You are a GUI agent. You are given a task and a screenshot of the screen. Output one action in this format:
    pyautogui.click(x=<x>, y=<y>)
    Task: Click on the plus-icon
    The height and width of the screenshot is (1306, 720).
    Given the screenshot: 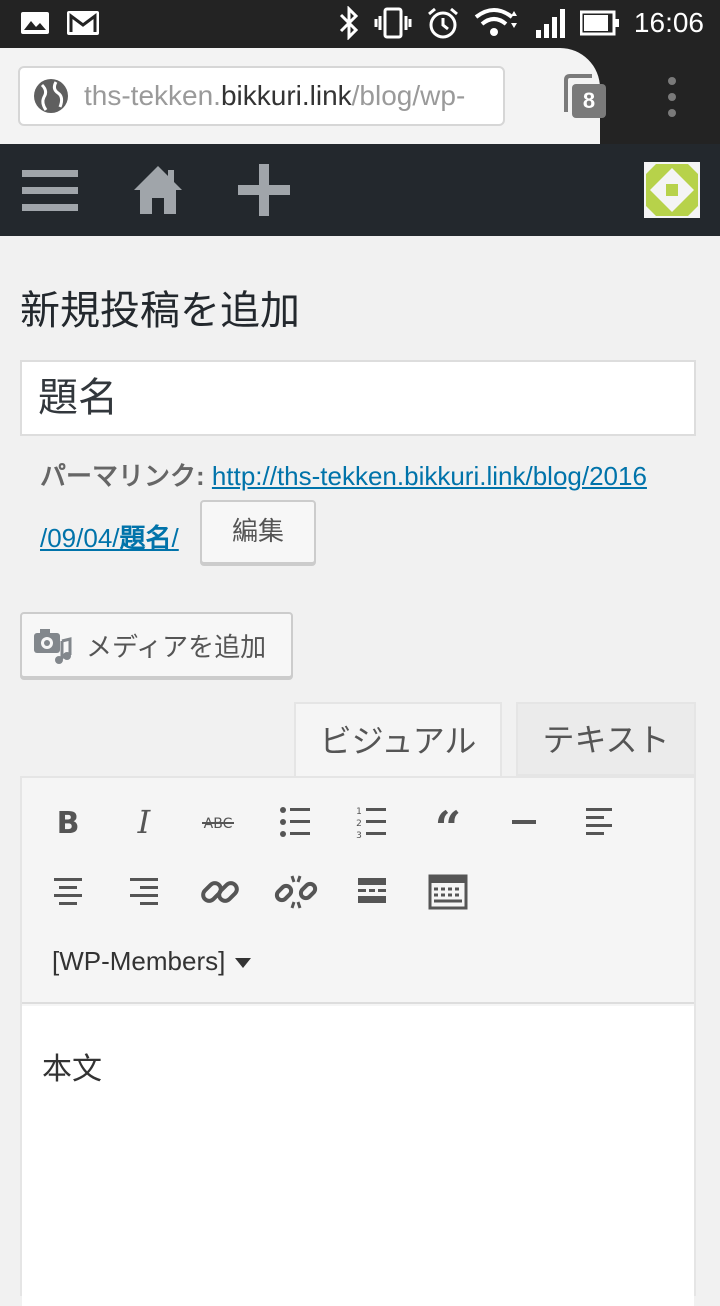 What is the action you would take?
    pyautogui.click(x=264, y=190)
    